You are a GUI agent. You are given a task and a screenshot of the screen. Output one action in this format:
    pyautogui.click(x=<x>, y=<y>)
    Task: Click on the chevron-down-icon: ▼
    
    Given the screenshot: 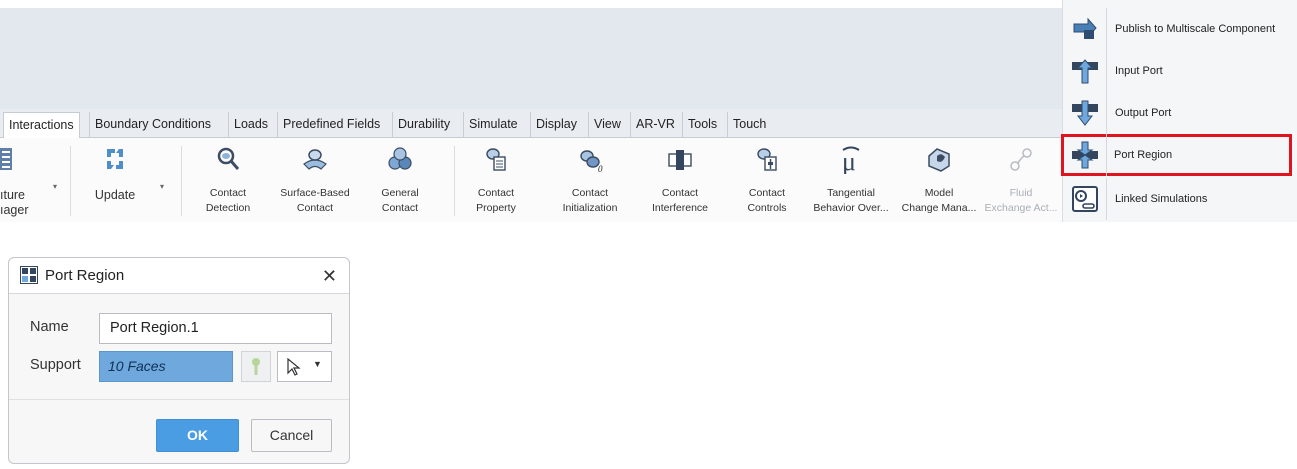 What is the action you would take?
    pyautogui.click(x=317, y=364)
    